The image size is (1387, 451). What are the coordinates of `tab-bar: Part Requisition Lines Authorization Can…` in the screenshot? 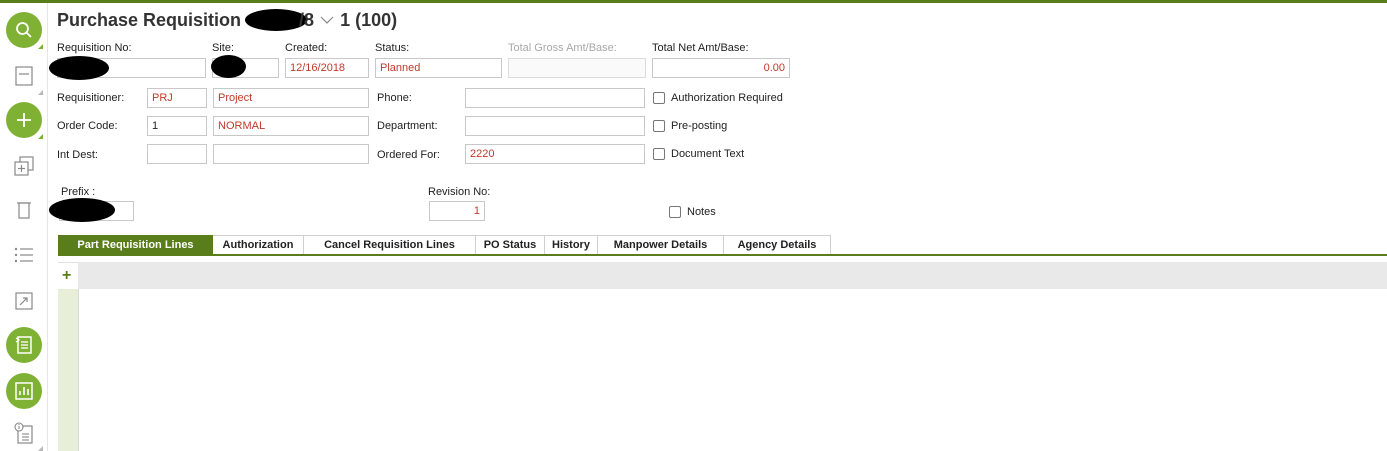 It's located at (444, 245).